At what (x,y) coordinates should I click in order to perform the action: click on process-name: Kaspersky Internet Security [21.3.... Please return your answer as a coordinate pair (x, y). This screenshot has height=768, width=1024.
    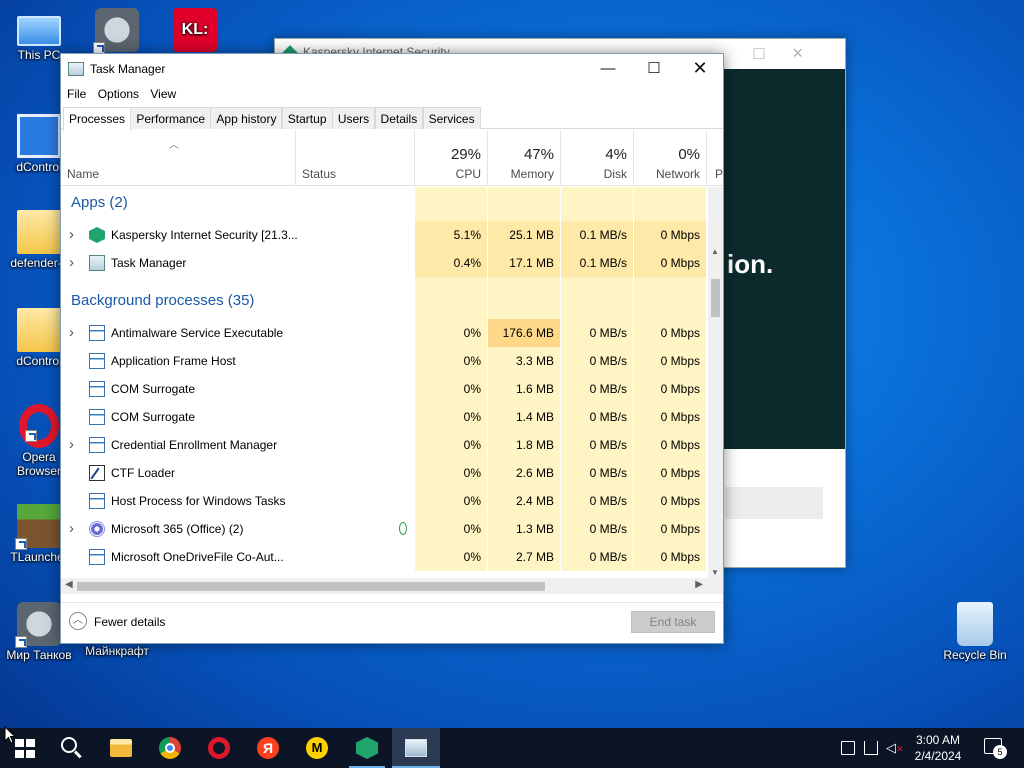
    Looking at the image, I should click on (204, 235).